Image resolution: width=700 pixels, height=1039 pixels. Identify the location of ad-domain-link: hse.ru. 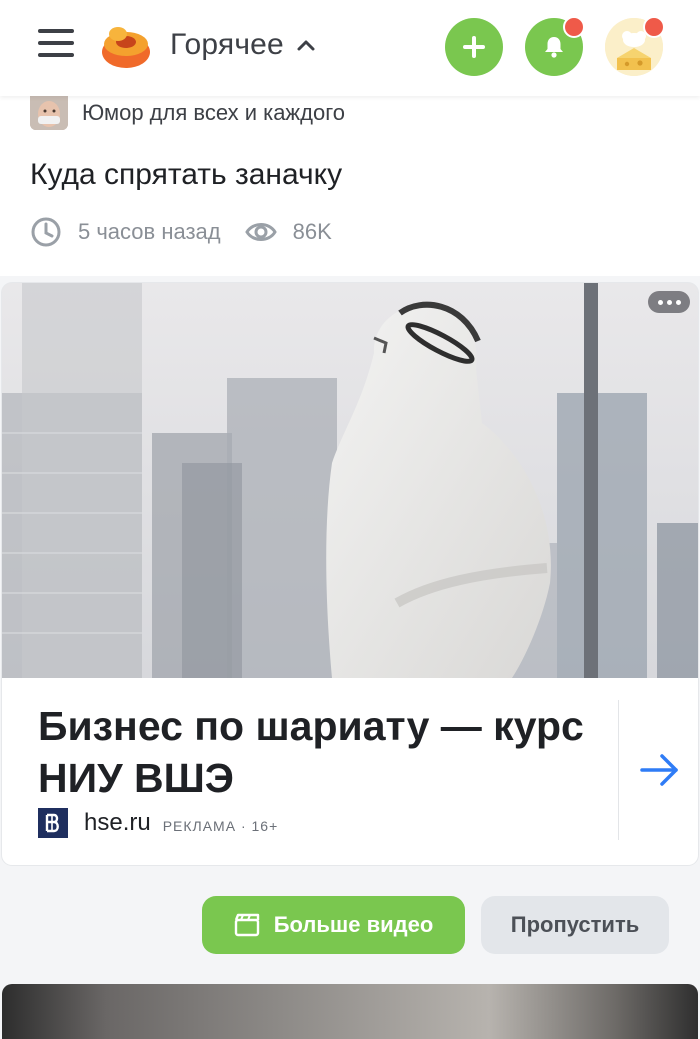
(117, 823).